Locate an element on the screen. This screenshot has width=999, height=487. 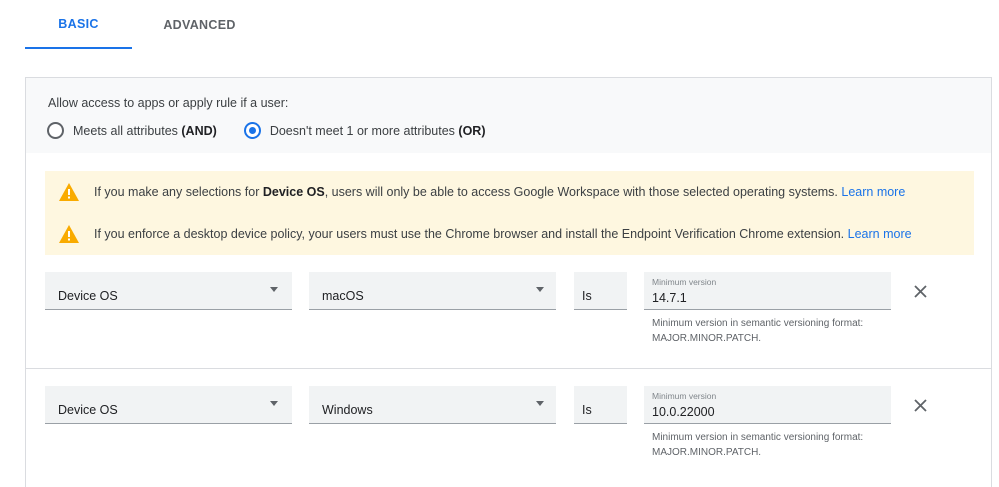
radio-and-label: Meets all attributes (AND) is located at coordinates (145, 130).